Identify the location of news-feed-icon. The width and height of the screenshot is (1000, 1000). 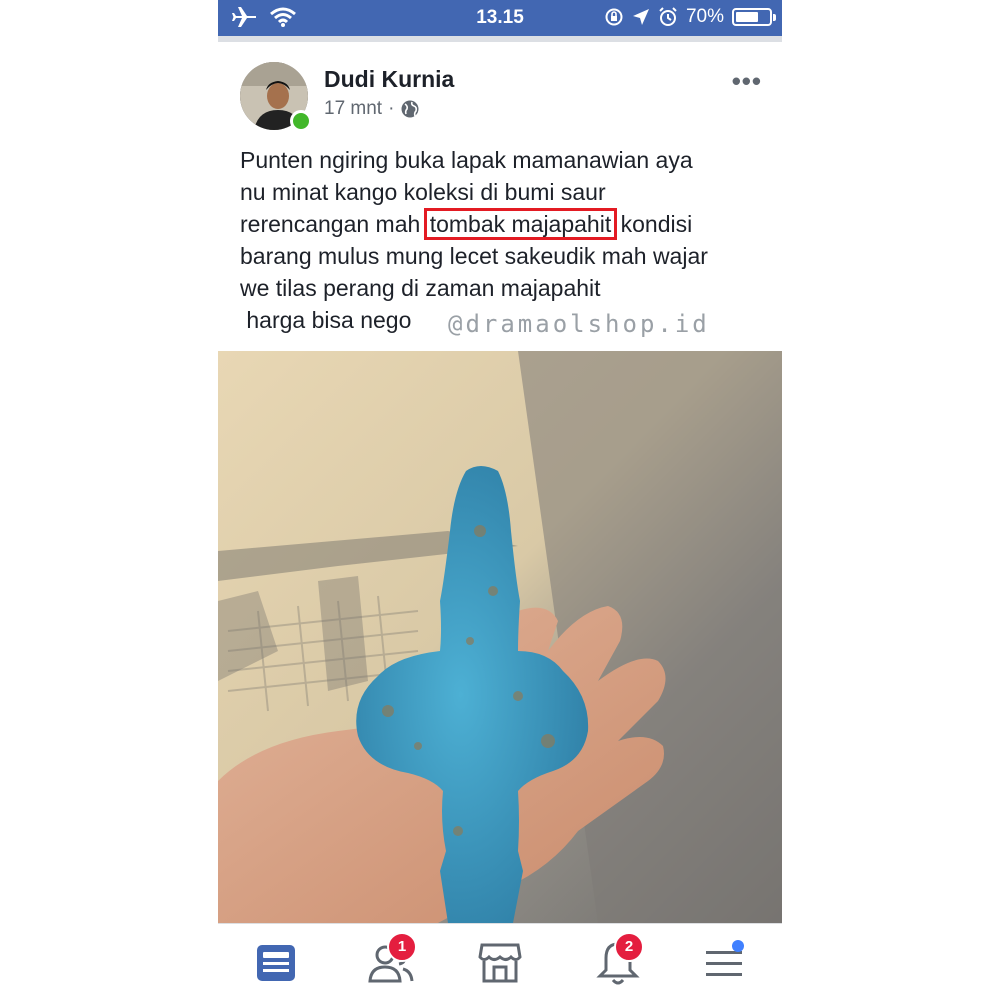
(276, 963).